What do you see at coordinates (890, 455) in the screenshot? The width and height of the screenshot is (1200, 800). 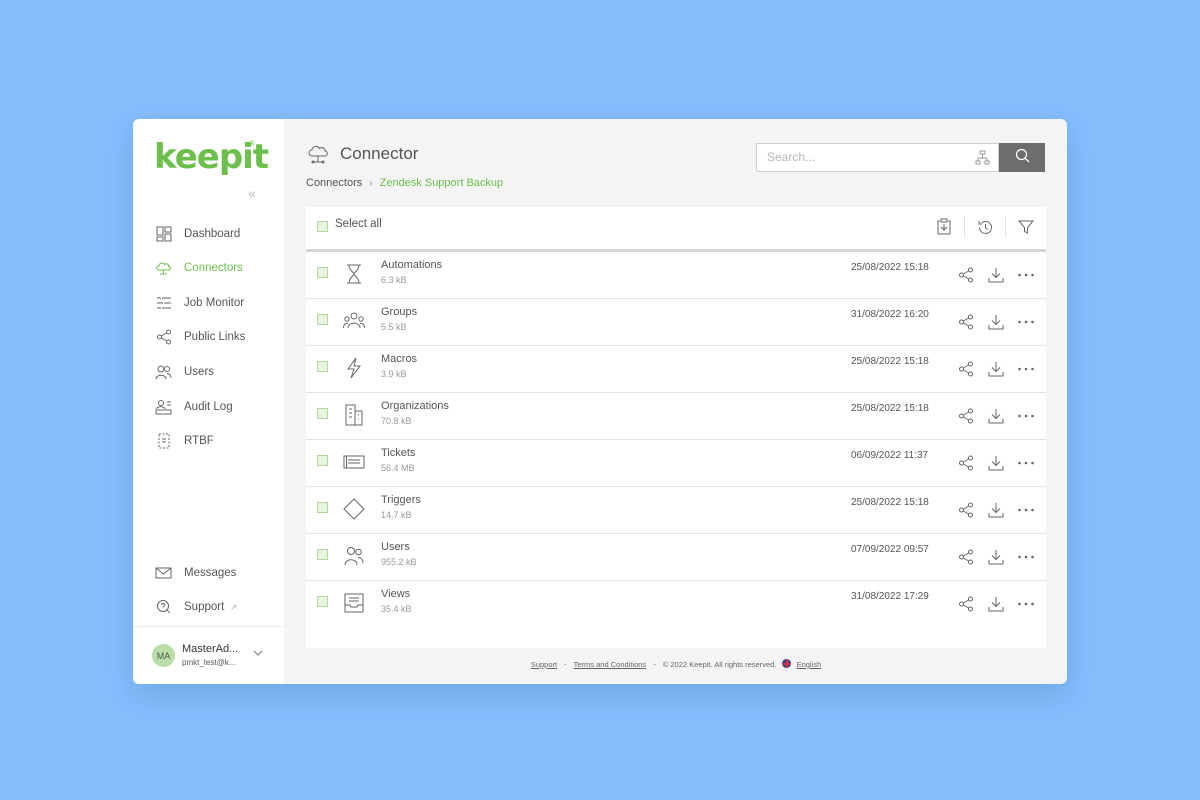 I see `item-date: 06/09/2022 11:37` at bounding box center [890, 455].